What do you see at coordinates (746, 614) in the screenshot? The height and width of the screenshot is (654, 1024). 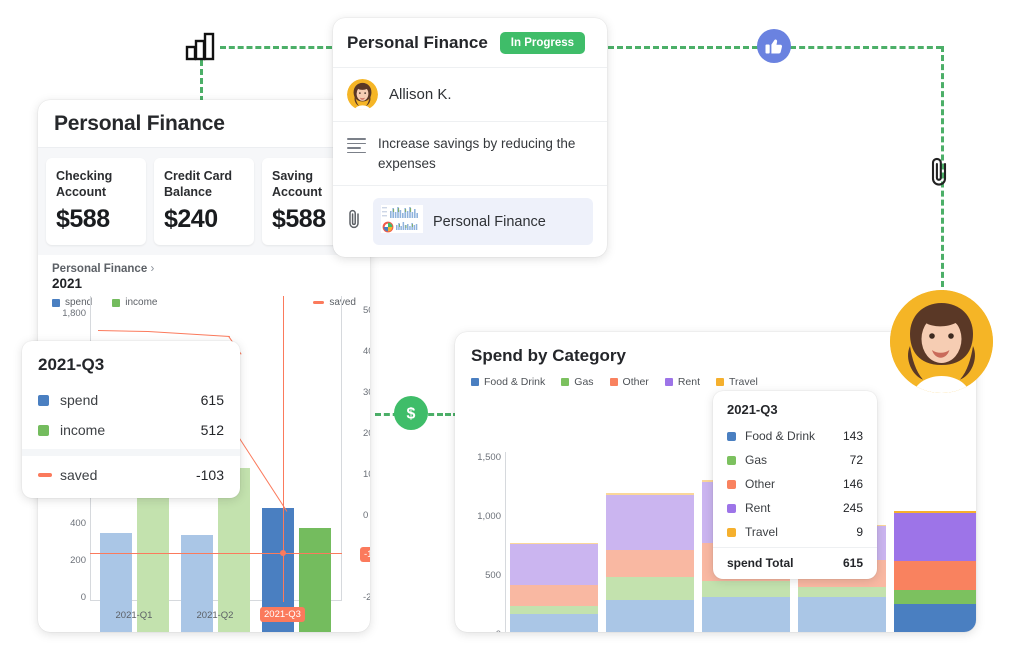 I see `stack-seg-food-drink-2021-q1` at bounding box center [746, 614].